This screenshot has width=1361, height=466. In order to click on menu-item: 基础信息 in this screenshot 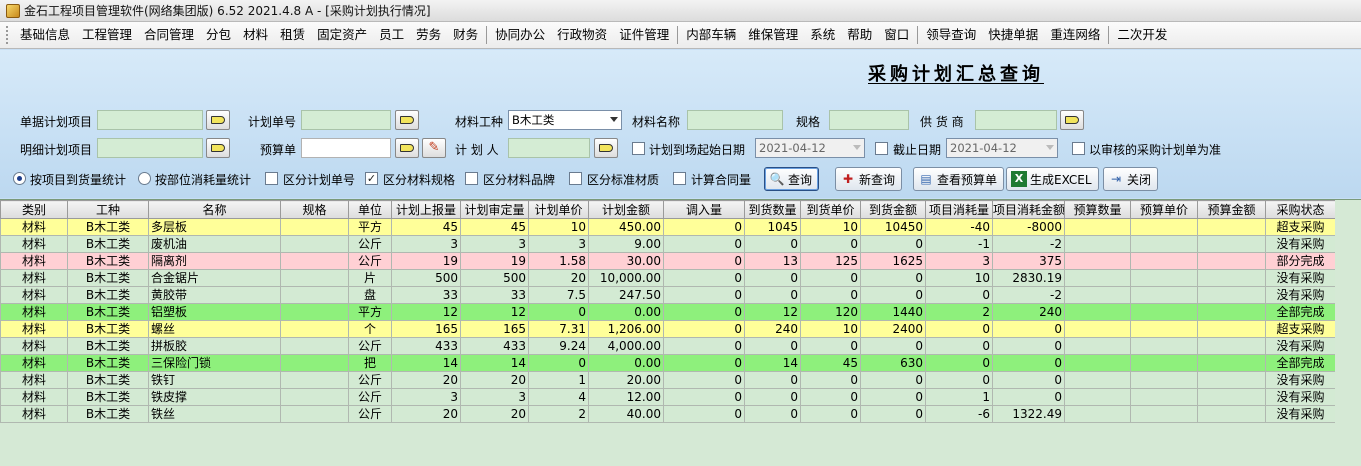, I will do `click(45, 35)`.